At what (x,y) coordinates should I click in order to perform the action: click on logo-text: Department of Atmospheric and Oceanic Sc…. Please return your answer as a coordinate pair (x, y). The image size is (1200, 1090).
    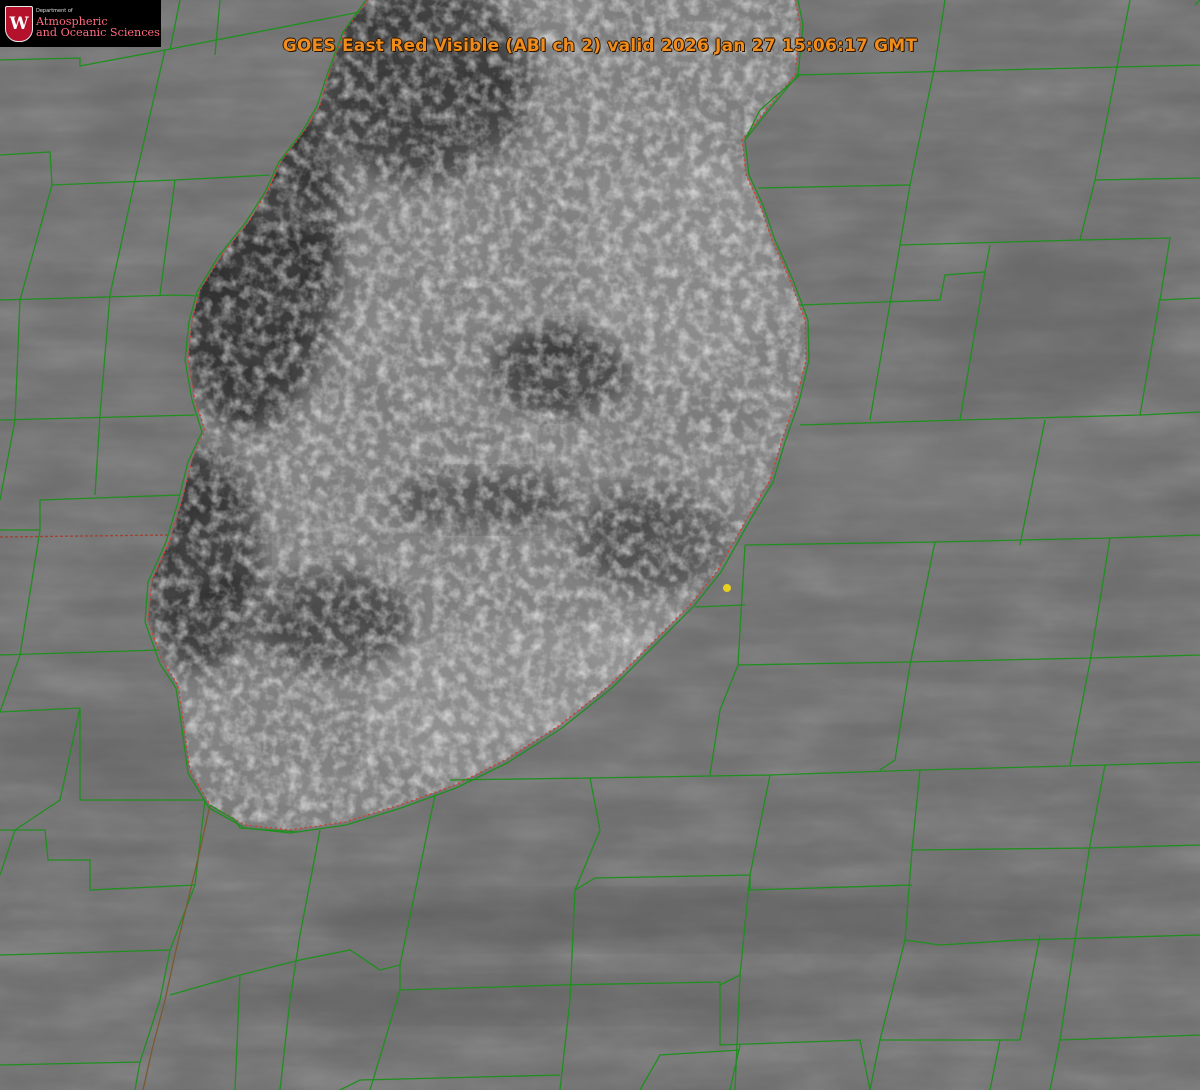
    Looking at the image, I should click on (98, 22).